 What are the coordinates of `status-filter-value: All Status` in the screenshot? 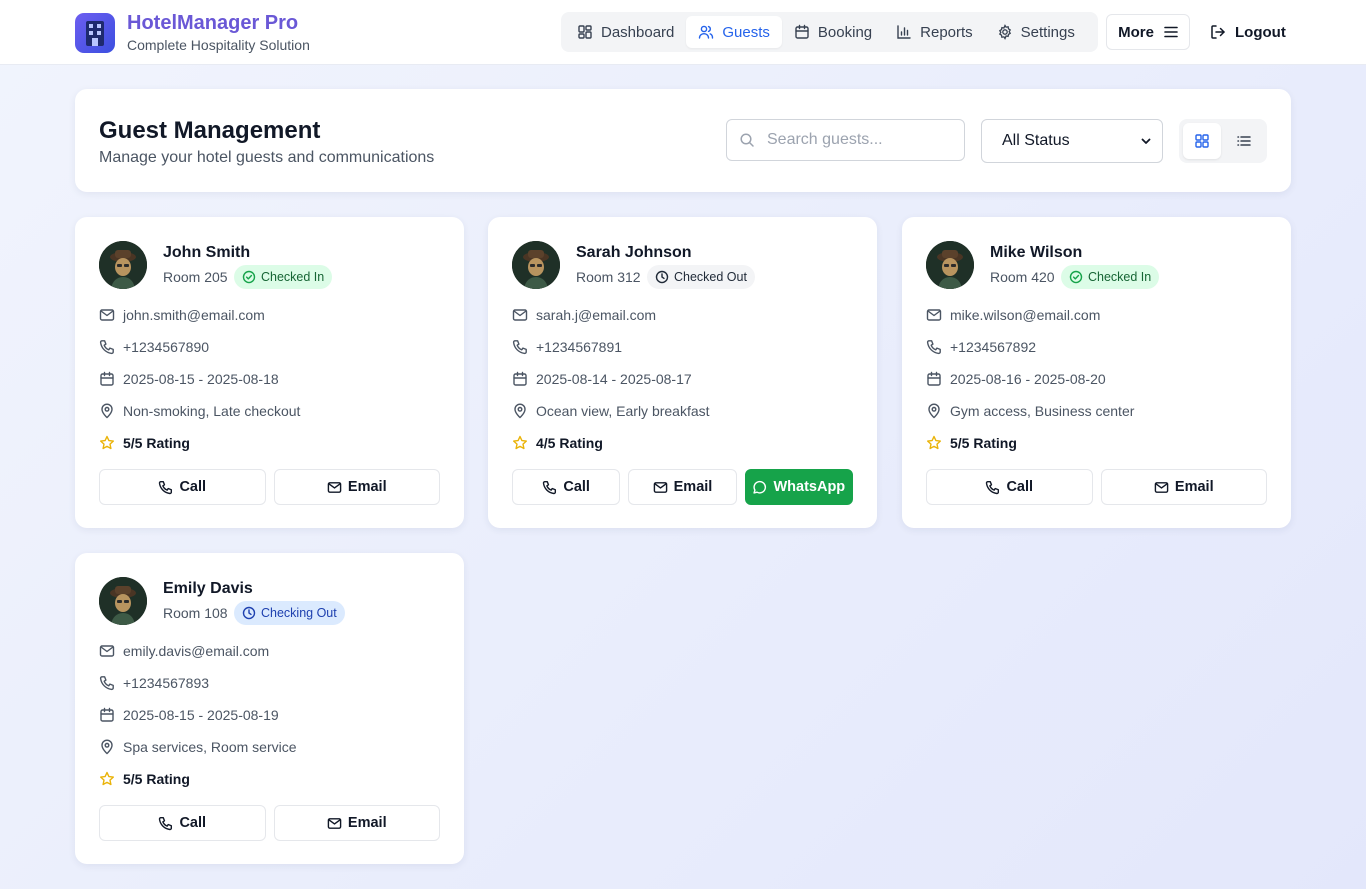 It's located at (1036, 140).